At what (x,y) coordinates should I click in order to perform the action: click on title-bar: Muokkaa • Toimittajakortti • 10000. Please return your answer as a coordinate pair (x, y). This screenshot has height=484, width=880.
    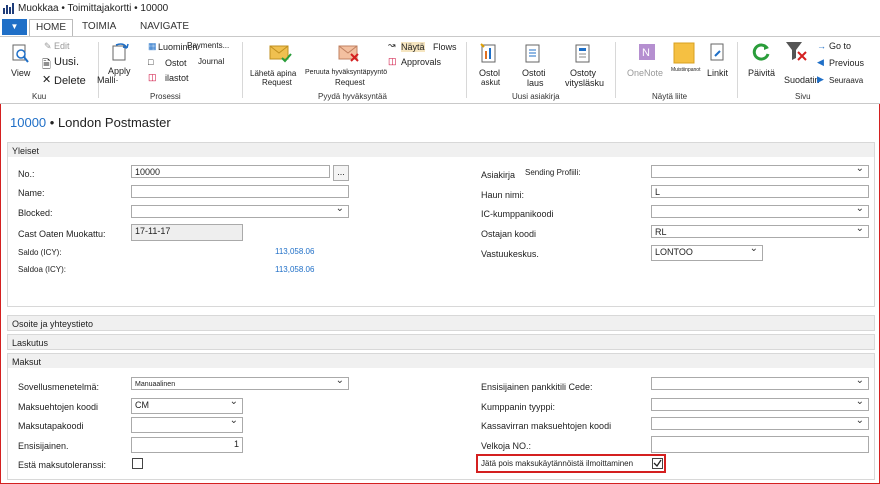
    Looking at the image, I should click on (440, 9).